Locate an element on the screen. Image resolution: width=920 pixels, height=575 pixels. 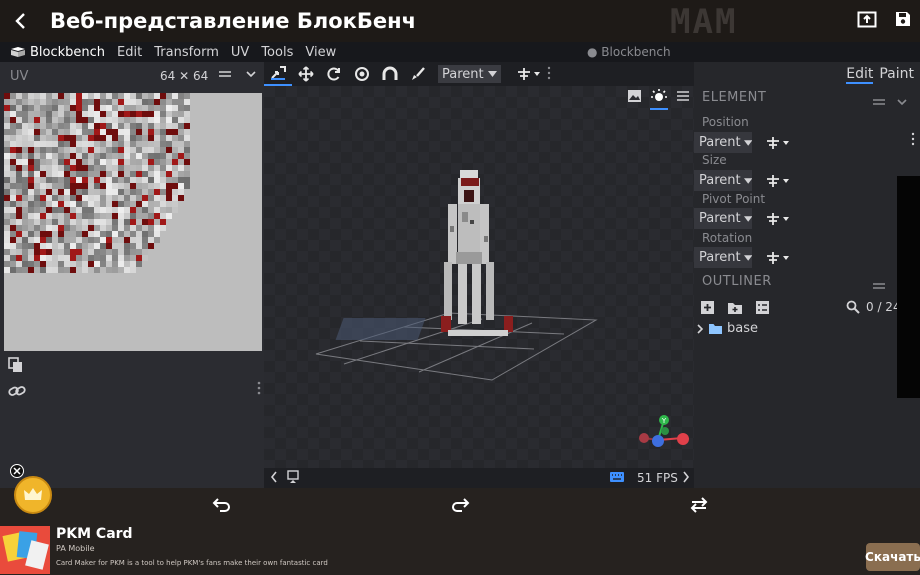
swap-button is located at coordinates (699, 507).